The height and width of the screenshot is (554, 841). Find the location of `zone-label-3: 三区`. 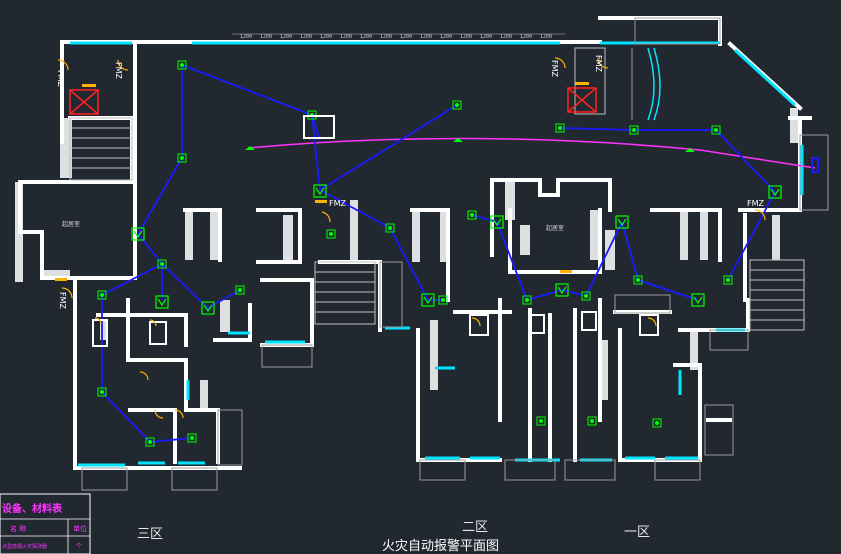

zone-label-3: 三区 is located at coordinates (150, 534).